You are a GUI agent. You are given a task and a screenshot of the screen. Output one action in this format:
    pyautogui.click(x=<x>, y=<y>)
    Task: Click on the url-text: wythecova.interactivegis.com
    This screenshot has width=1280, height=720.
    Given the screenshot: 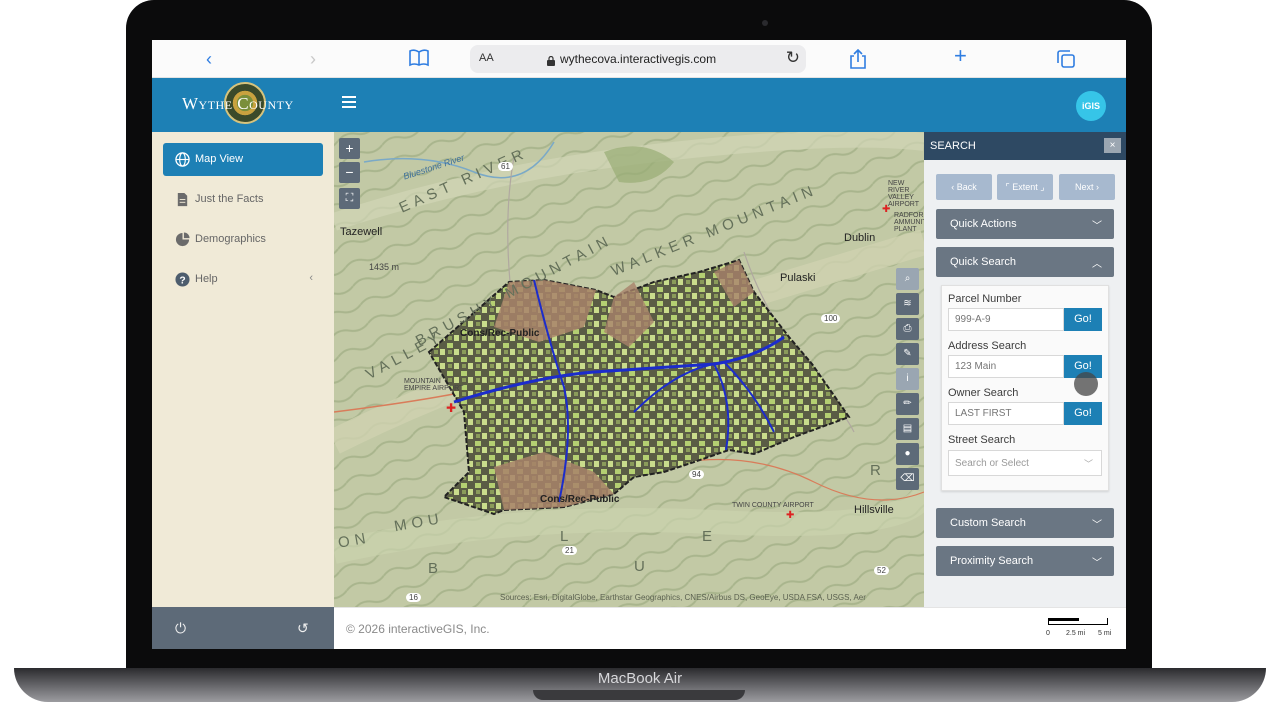 What is the action you would take?
    pyautogui.click(x=638, y=59)
    